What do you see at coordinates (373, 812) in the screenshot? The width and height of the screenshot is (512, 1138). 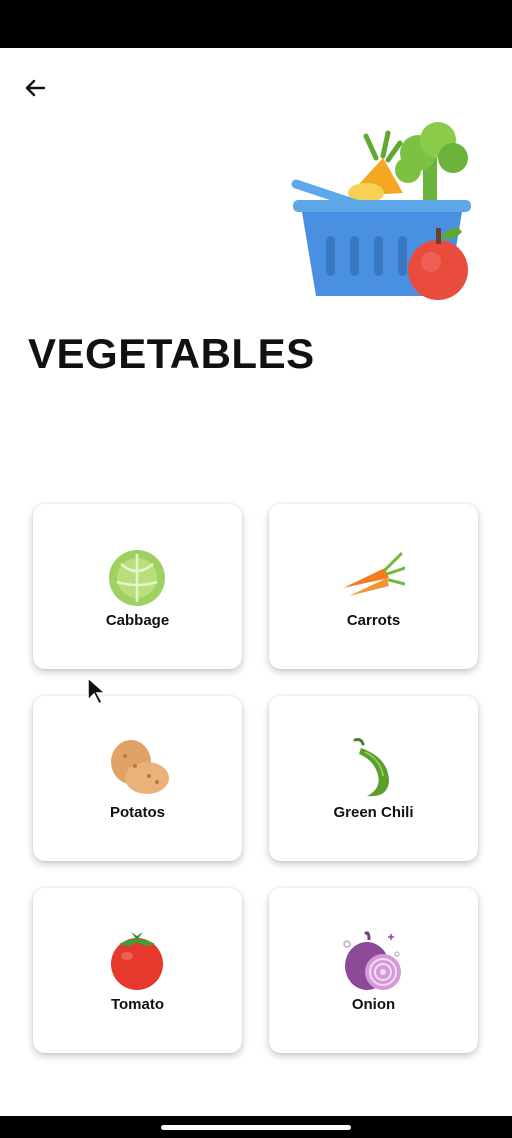 I see `vegetable-label: Green Chili` at bounding box center [373, 812].